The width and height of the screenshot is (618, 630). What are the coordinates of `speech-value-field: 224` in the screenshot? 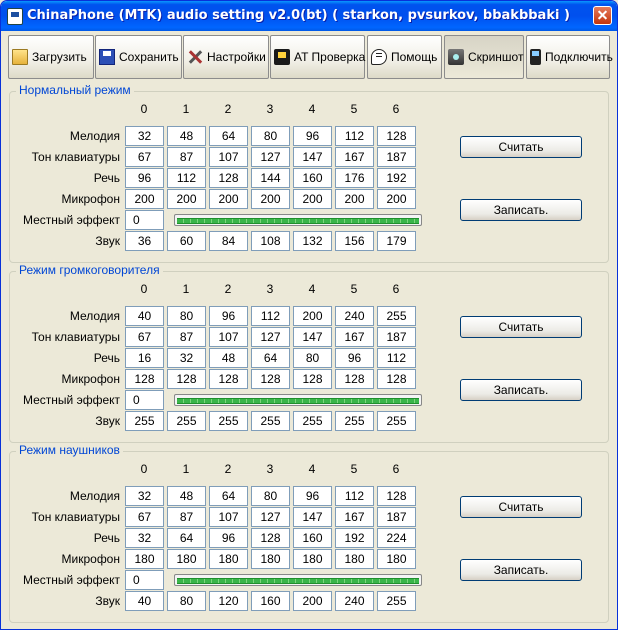 It's located at (396, 538).